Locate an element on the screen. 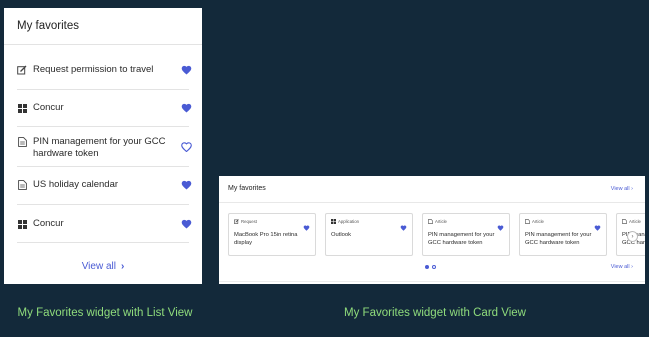 The height and width of the screenshot is (337, 649). card-title: MacBook Pro 15in retina display is located at coordinates (266, 239).